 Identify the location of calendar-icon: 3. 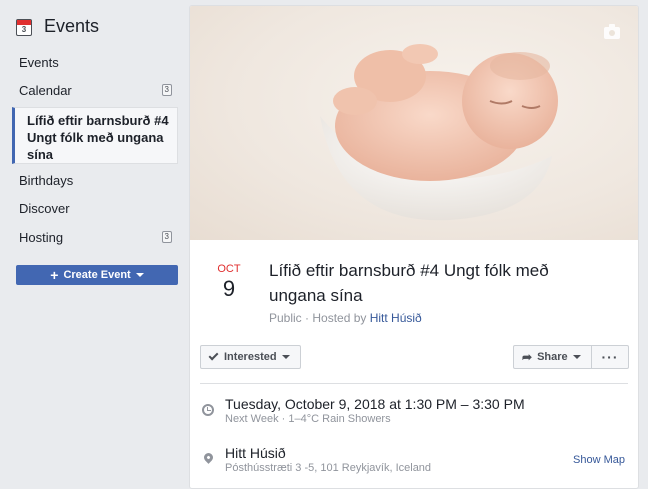
(24, 27).